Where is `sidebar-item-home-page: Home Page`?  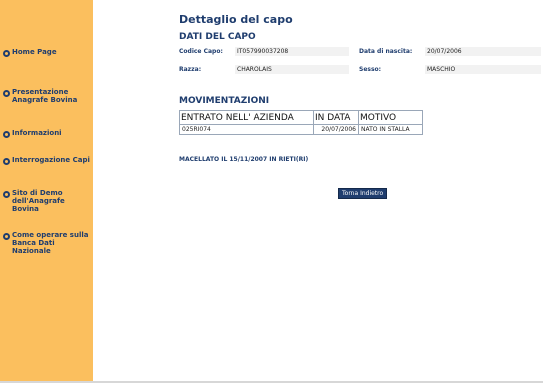
sidebar-item-home-page: Home Page is located at coordinates (47, 52).